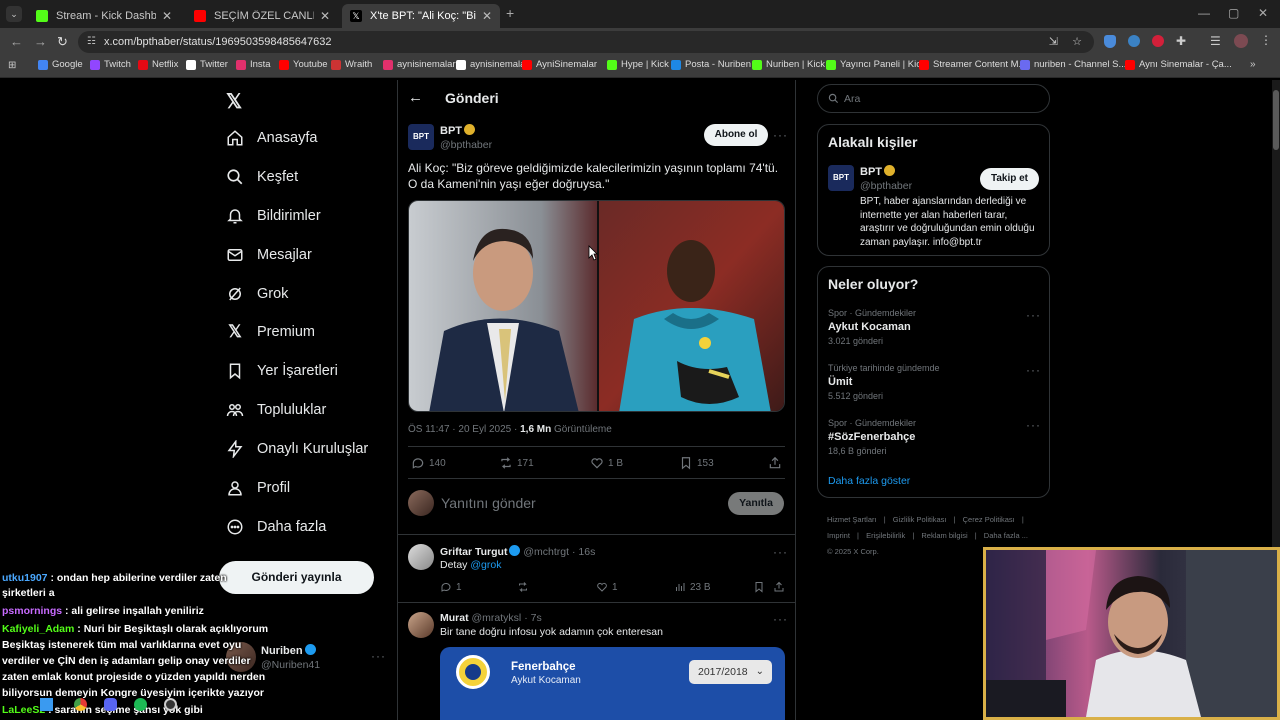  What do you see at coordinates (451, 131) in the screenshot?
I see `post-author-name: BPT` at bounding box center [451, 131].